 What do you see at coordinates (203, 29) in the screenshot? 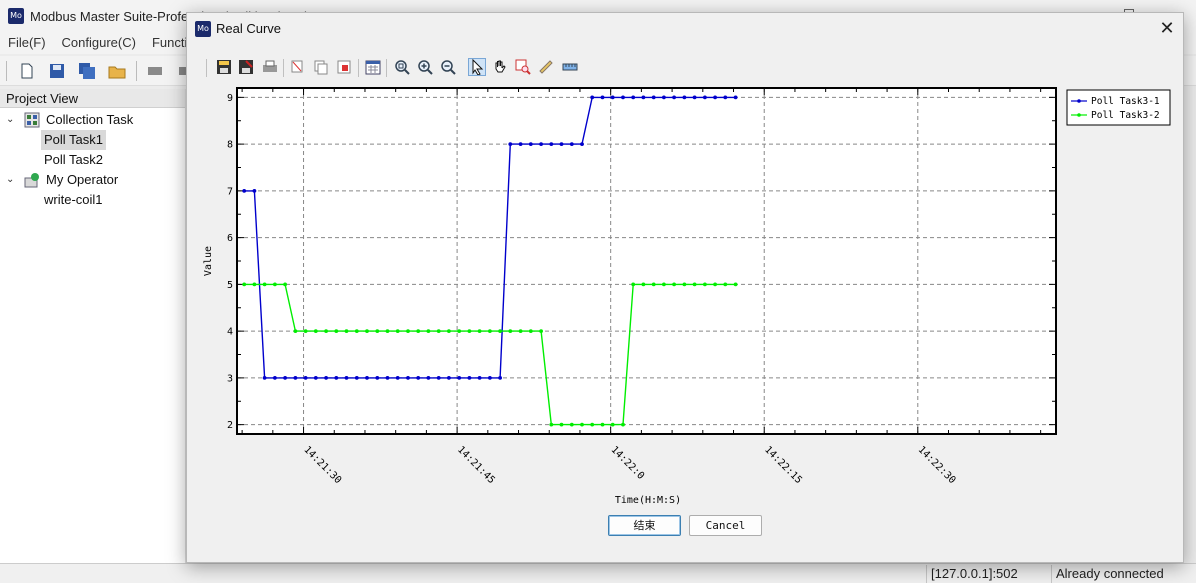
I see `dialog-logo-icon: Mo` at bounding box center [203, 29].